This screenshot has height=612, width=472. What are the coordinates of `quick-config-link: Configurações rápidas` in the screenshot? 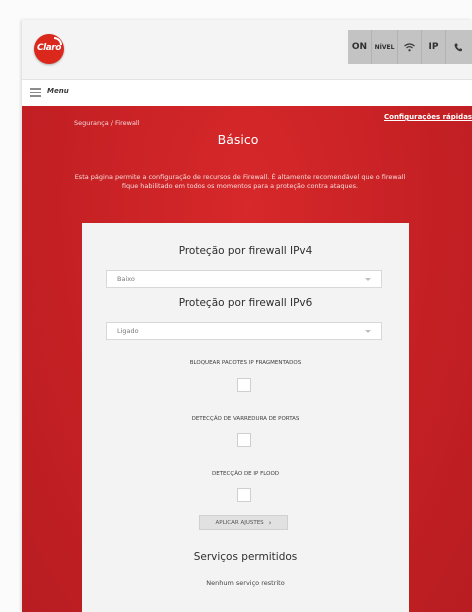 It's located at (428, 117).